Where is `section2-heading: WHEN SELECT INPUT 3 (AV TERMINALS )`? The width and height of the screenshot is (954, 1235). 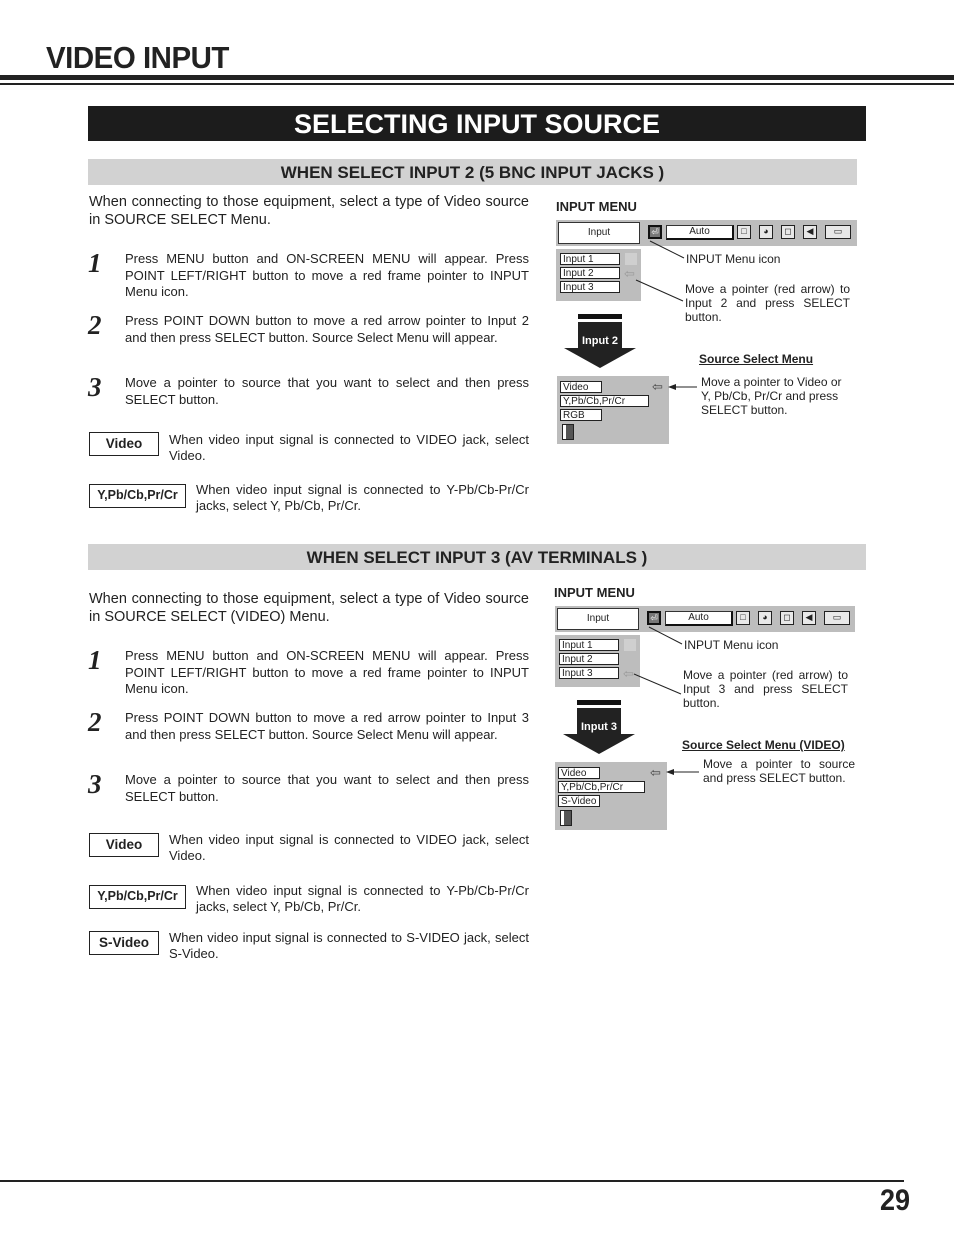 section2-heading: WHEN SELECT INPUT 3 (AV TERMINALS ) is located at coordinates (477, 557).